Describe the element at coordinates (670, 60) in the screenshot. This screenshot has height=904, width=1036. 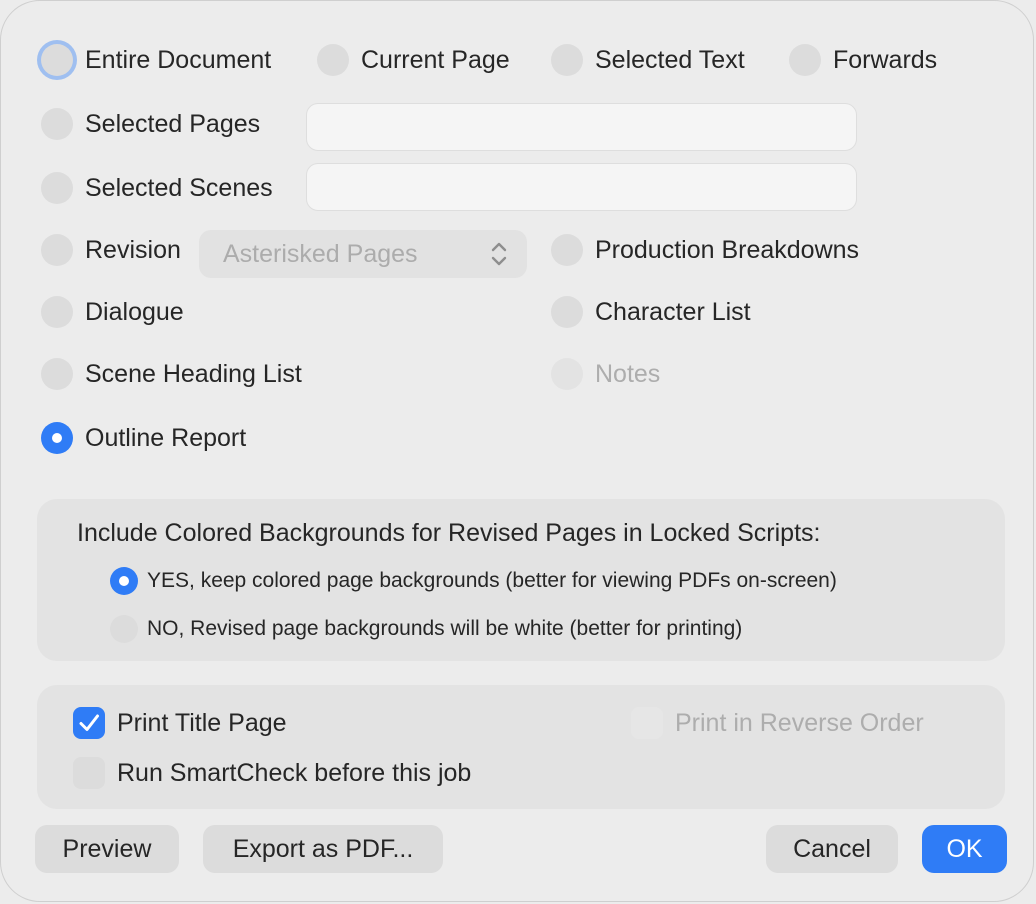
I see `label-selected-text: Selected Text` at that location.